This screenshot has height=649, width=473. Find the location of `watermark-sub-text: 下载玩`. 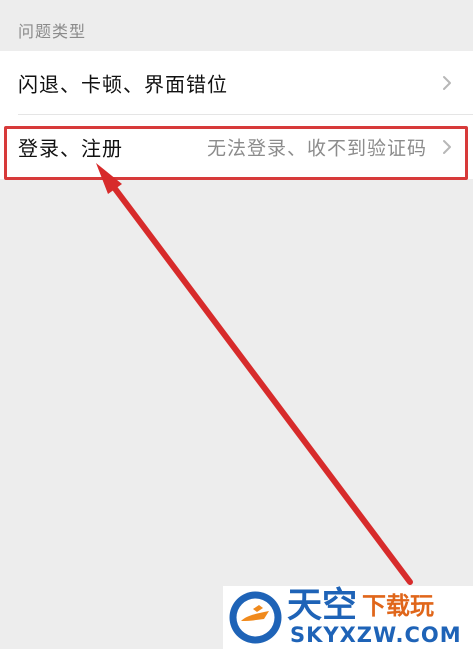

watermark-sub-text: 下载玩 is located at coordinates (398, 606).